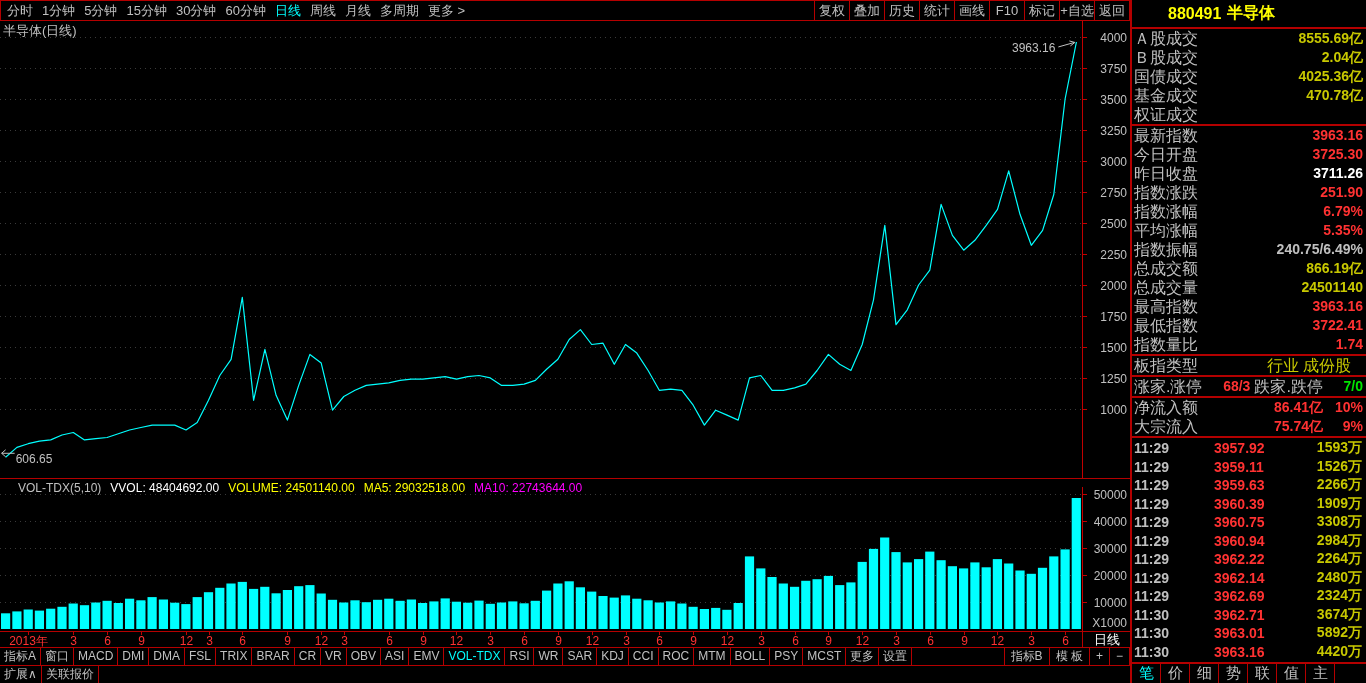  I want to click on field-label: 昨日收盘, so click(1166, 173).